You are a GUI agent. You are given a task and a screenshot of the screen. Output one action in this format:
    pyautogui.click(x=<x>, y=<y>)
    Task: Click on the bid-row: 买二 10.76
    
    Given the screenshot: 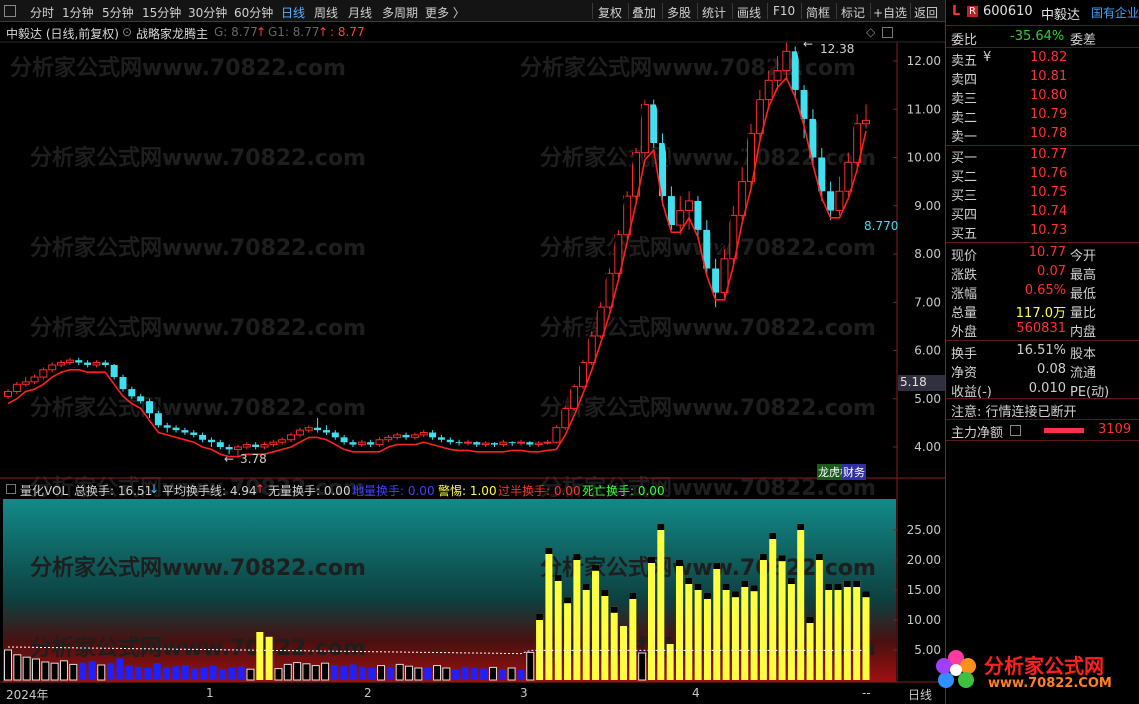 What is the action you would take?
    pyautogui.click(x=1042, y=175)
    